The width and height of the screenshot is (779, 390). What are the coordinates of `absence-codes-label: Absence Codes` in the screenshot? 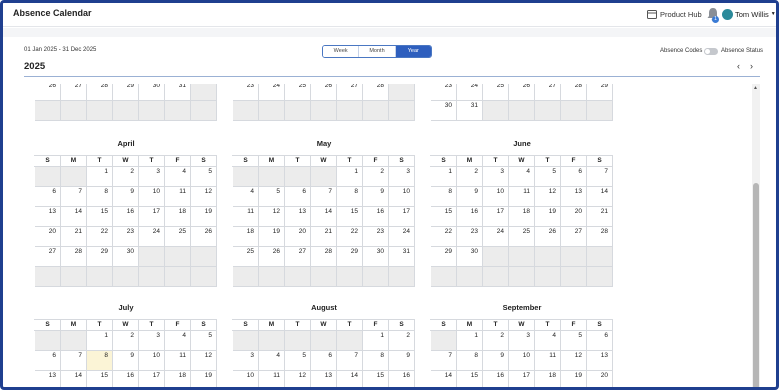 It's located at (681, 51).